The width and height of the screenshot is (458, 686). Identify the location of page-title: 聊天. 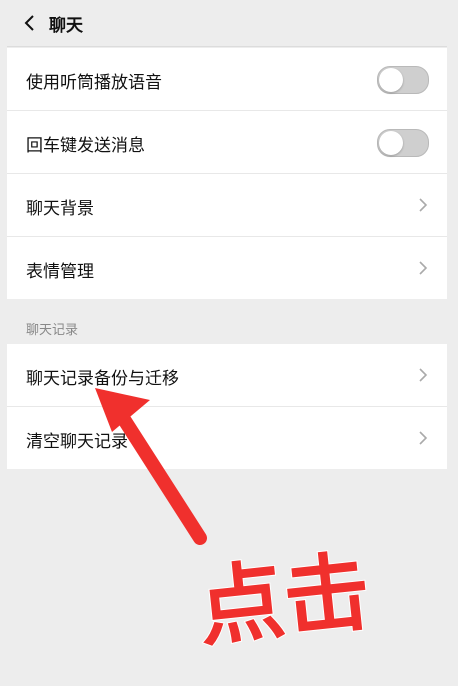
(66, 26).